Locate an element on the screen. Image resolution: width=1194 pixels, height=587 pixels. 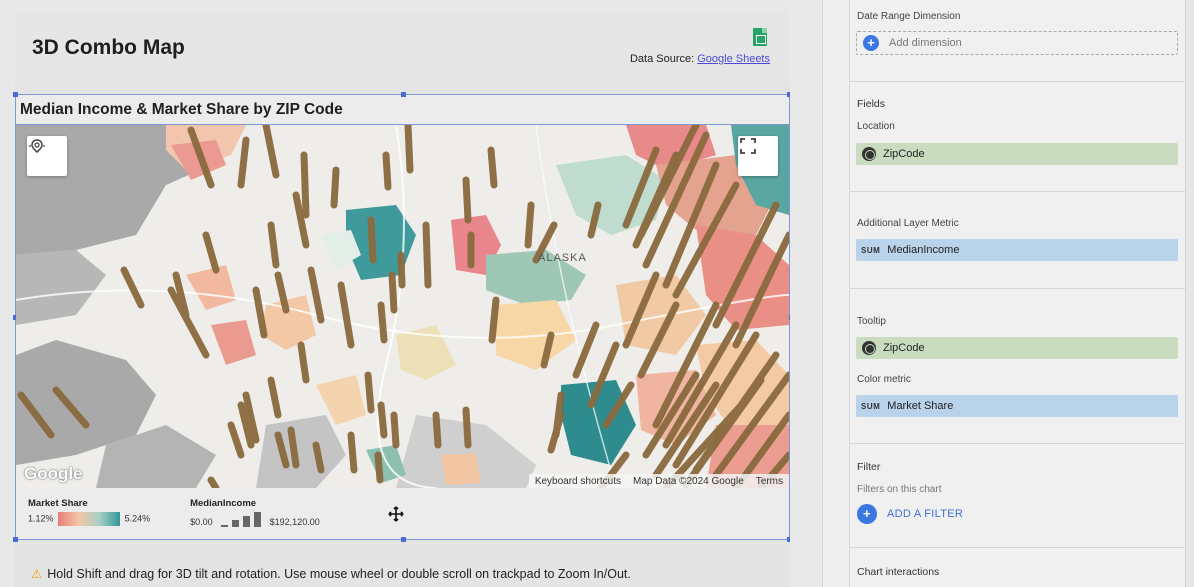
location-button is located at coordinates (47, 156).